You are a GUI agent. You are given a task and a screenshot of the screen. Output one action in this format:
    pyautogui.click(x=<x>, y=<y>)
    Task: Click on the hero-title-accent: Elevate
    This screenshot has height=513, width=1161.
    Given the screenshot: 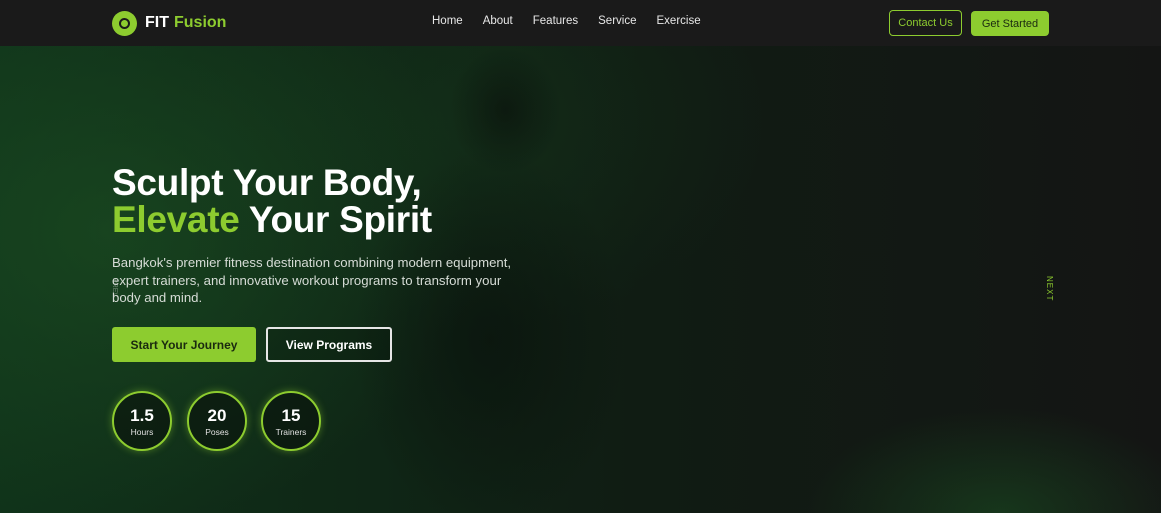 What is the action you would take?
    pyautogui.click(x=176, y=219)
    